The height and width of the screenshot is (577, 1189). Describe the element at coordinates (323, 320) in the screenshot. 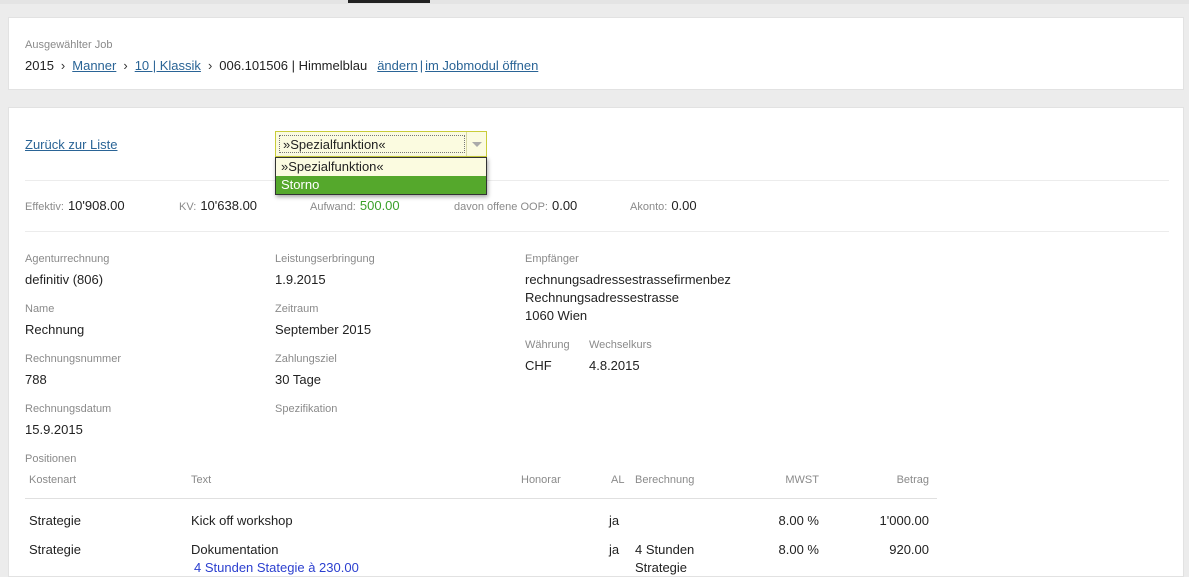

I see `field-zeitraum: Zeitraum September 2015` at that location.